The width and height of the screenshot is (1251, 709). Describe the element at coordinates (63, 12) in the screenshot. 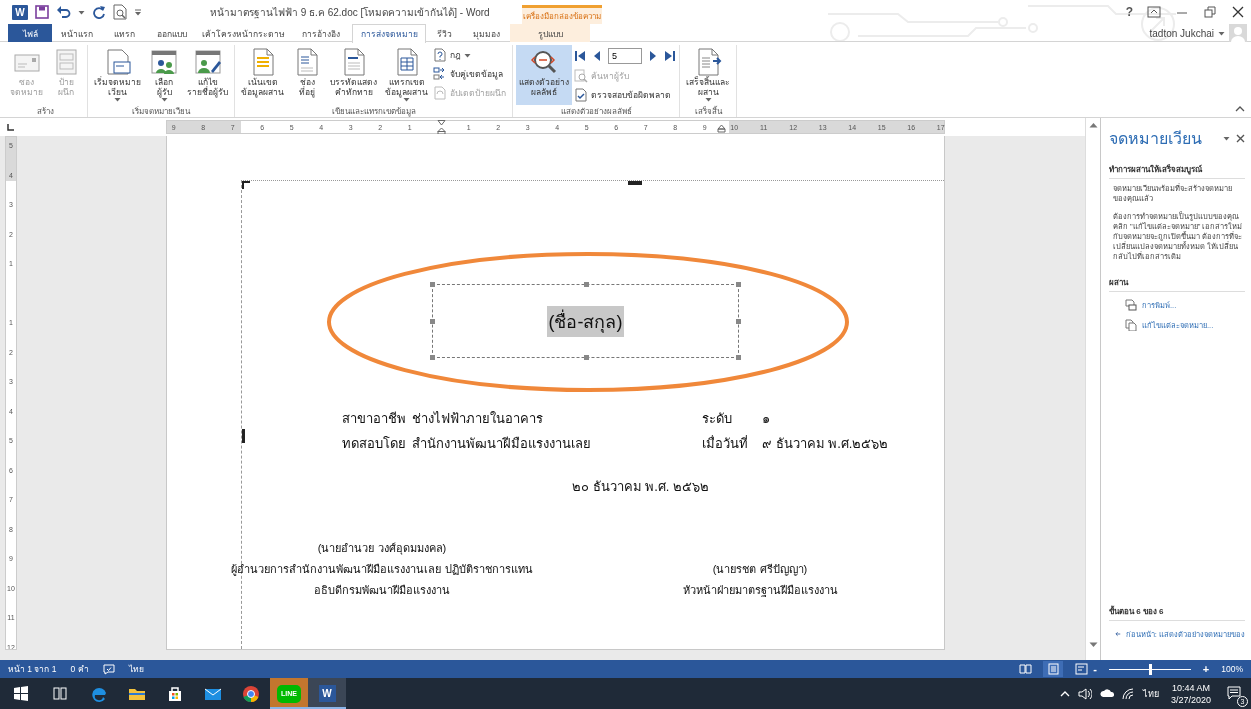

I see `undo-icon` at that location.